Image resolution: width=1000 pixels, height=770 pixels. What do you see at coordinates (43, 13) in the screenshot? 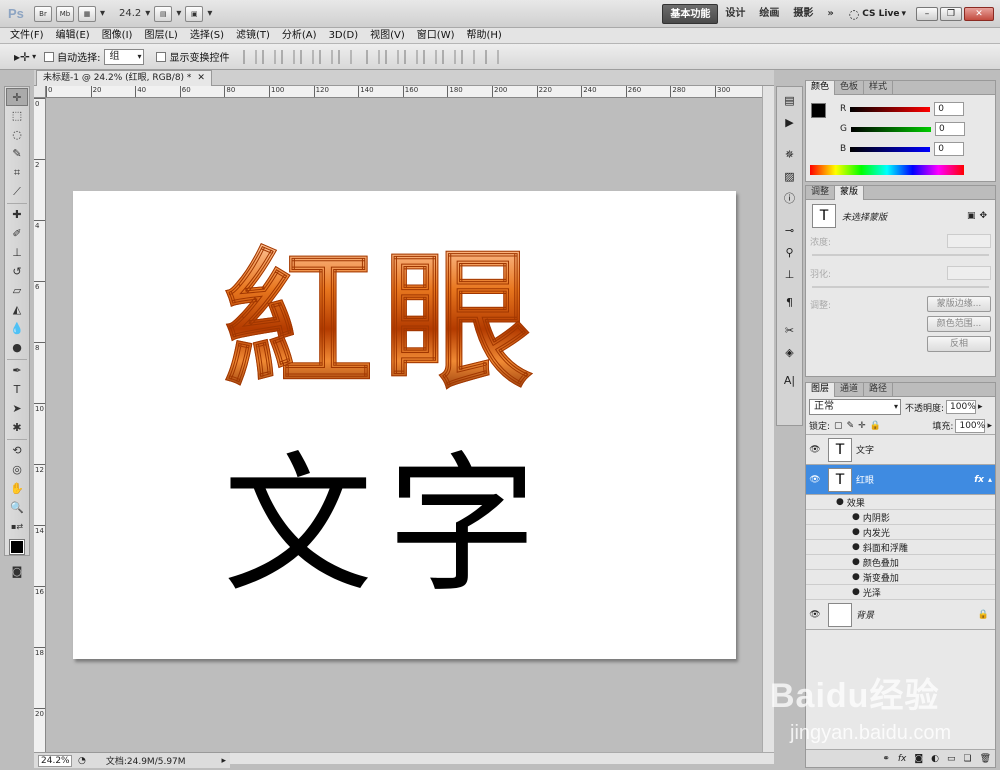
I see `bridge-button: Br` at bounding box center [43, 13].